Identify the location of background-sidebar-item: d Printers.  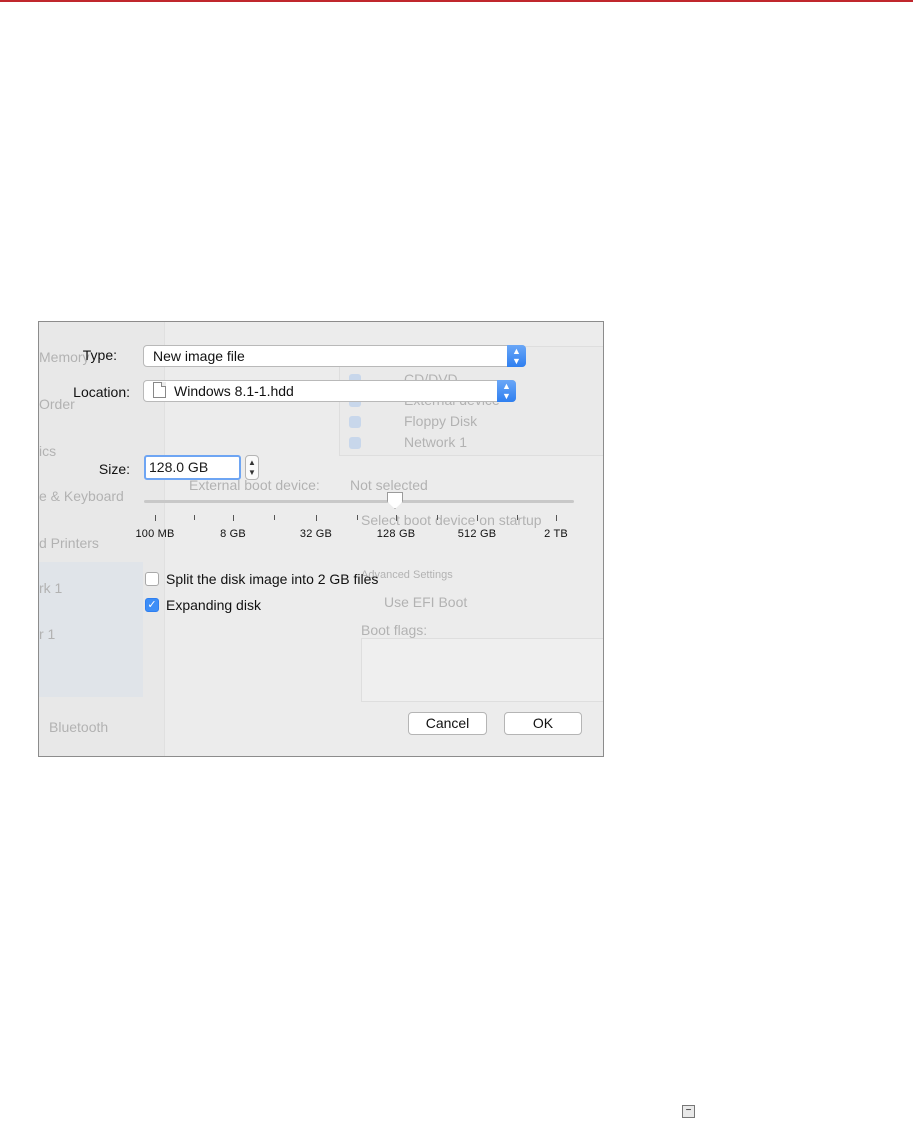
(69, 543).